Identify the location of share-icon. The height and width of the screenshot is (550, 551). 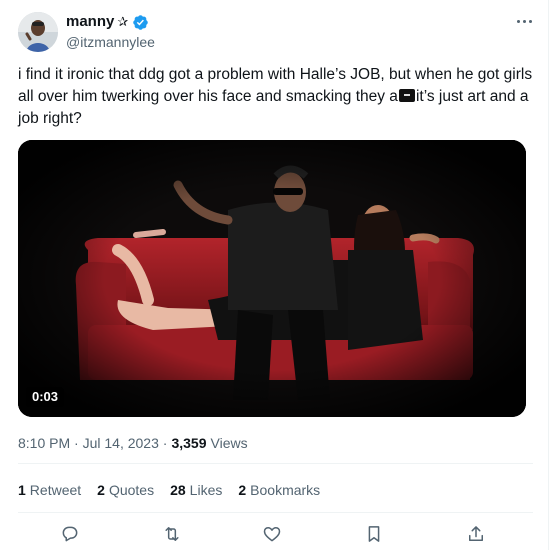
(476, 533).